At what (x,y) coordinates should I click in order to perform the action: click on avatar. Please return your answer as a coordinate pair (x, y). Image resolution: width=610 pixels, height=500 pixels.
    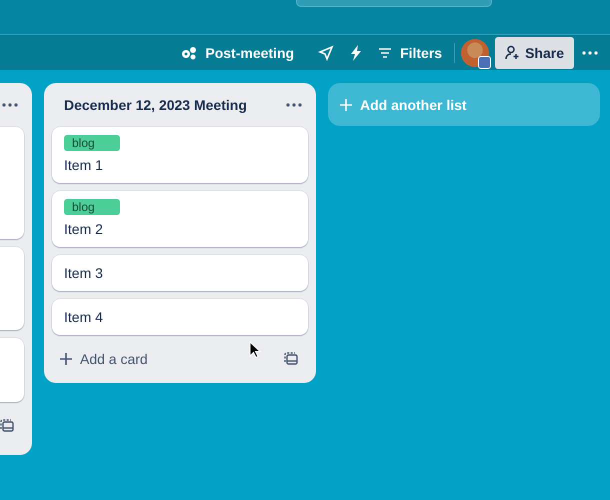
    Looking at the image, I should click on (475, 52).